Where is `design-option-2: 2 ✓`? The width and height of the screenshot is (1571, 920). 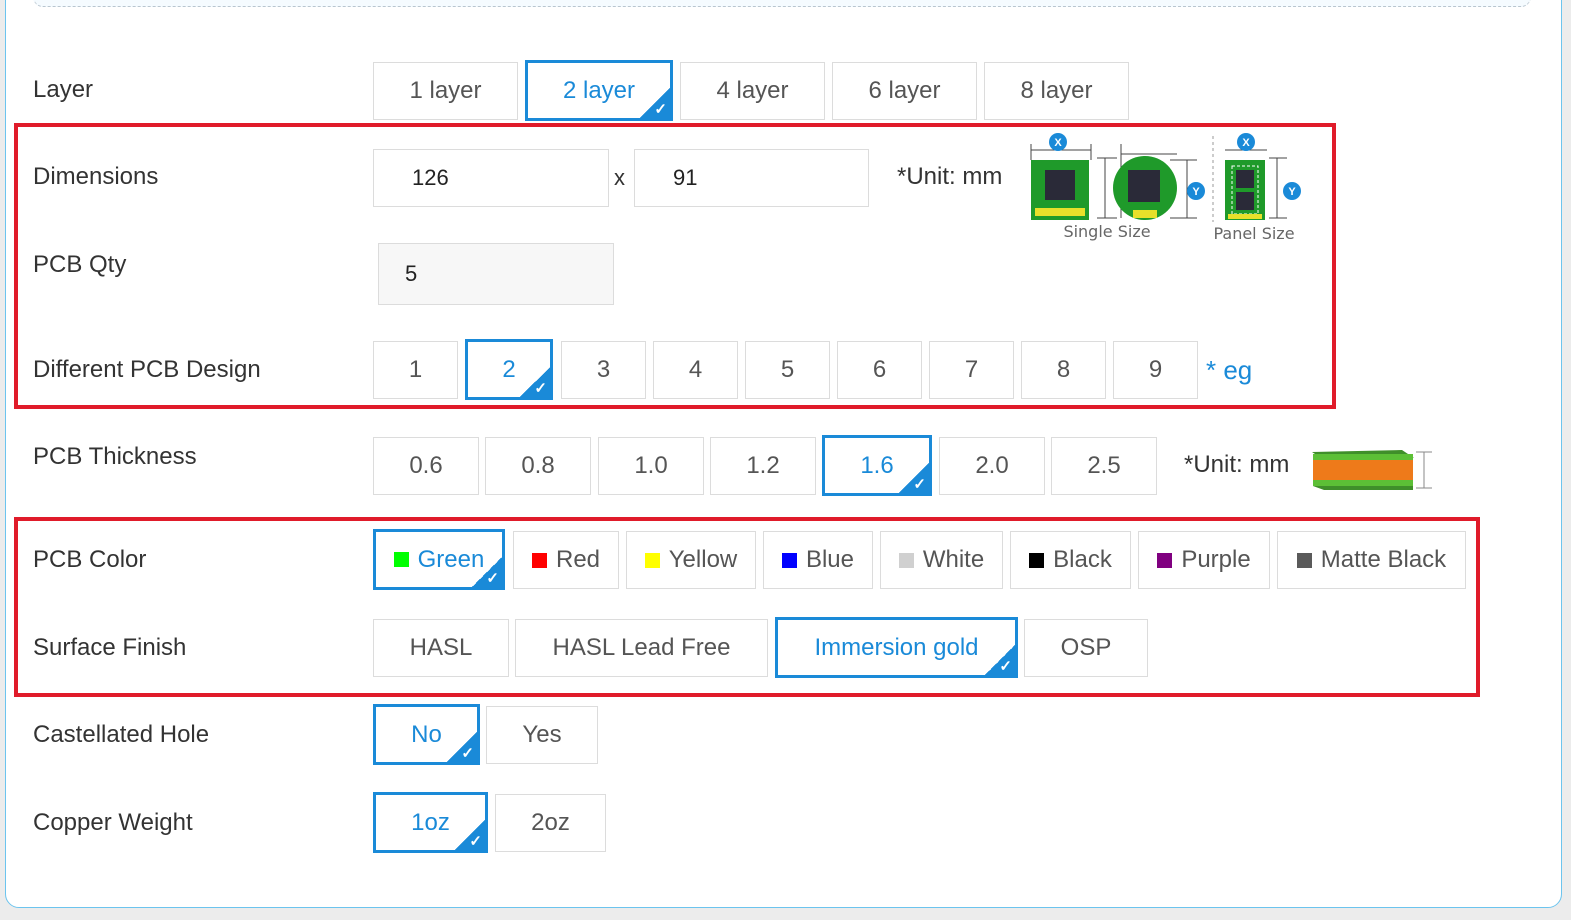 design-option-2: 2 ✓ is located at coordinates (509, 369).